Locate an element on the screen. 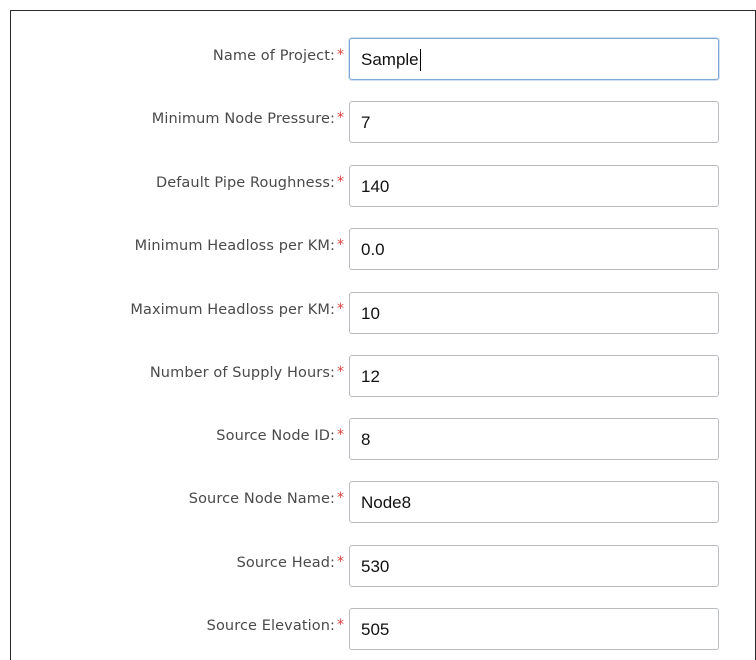  form-row-min-headloss: Minimum Headloss per KM: * 0.0 is located at coordinates (383, 249).